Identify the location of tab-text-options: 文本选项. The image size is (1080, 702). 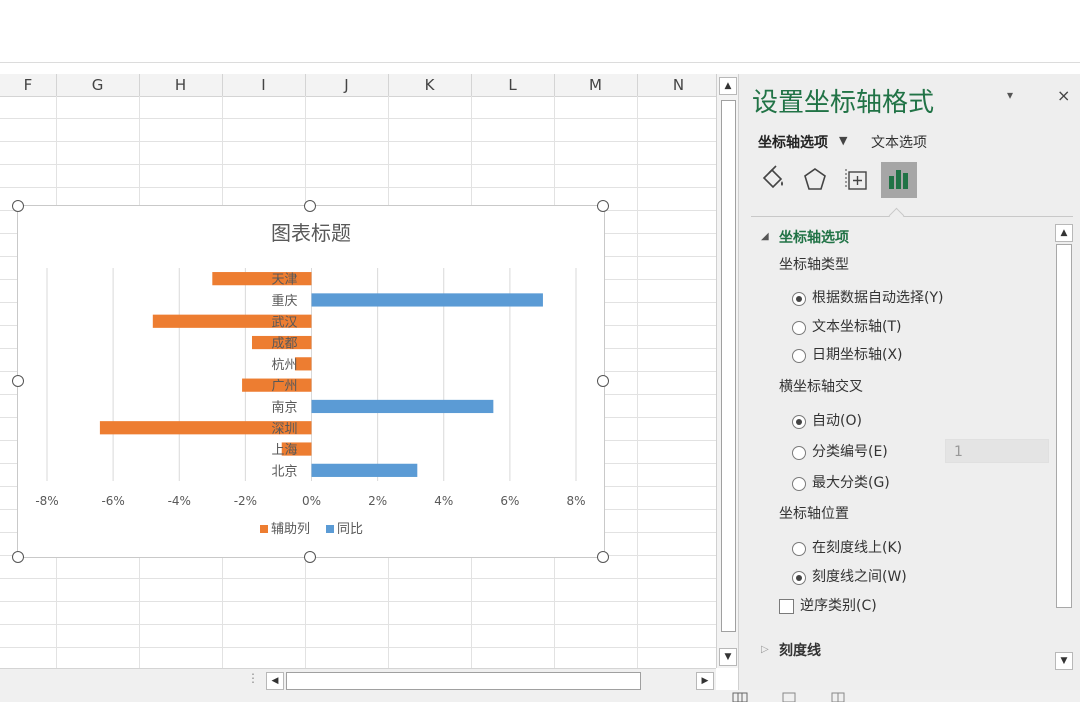
(899, 142).